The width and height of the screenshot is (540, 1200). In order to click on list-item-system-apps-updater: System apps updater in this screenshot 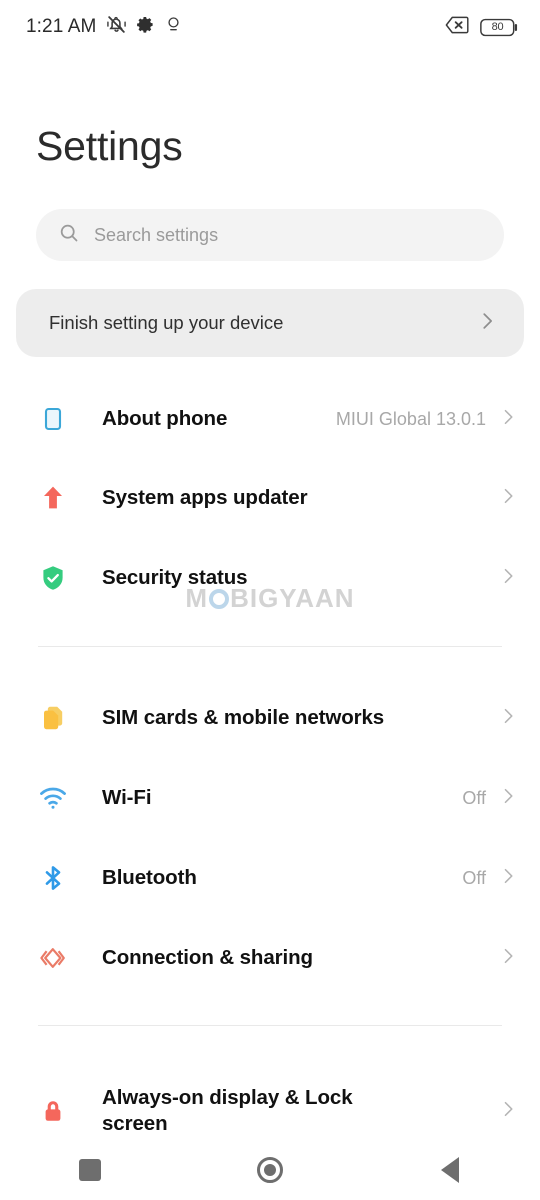, I will do `click(270, 498)`.